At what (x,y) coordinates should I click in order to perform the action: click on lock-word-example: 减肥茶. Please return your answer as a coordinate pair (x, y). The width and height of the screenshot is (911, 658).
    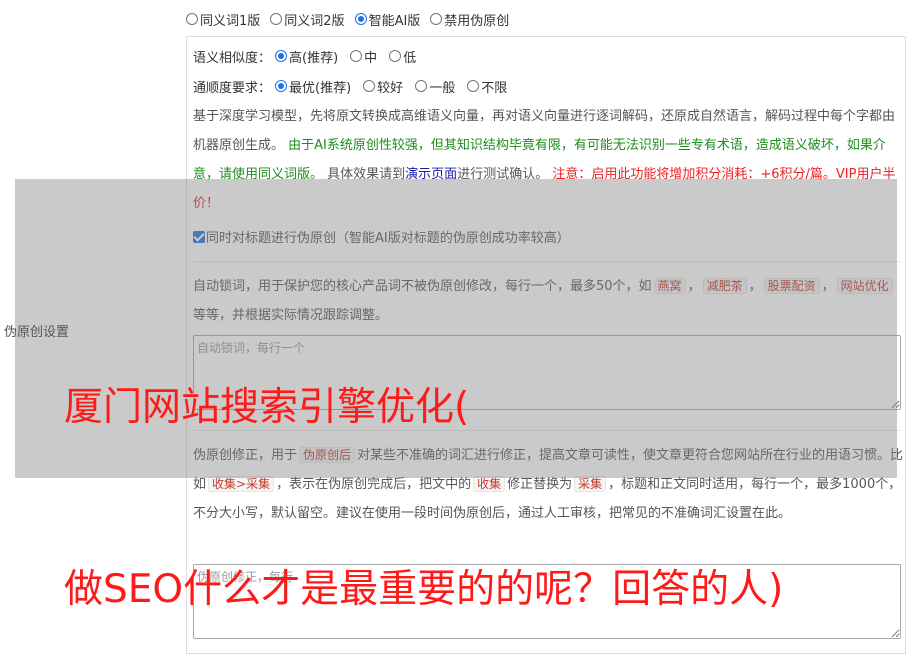
    Looking at the image, I should click on (724, 286).